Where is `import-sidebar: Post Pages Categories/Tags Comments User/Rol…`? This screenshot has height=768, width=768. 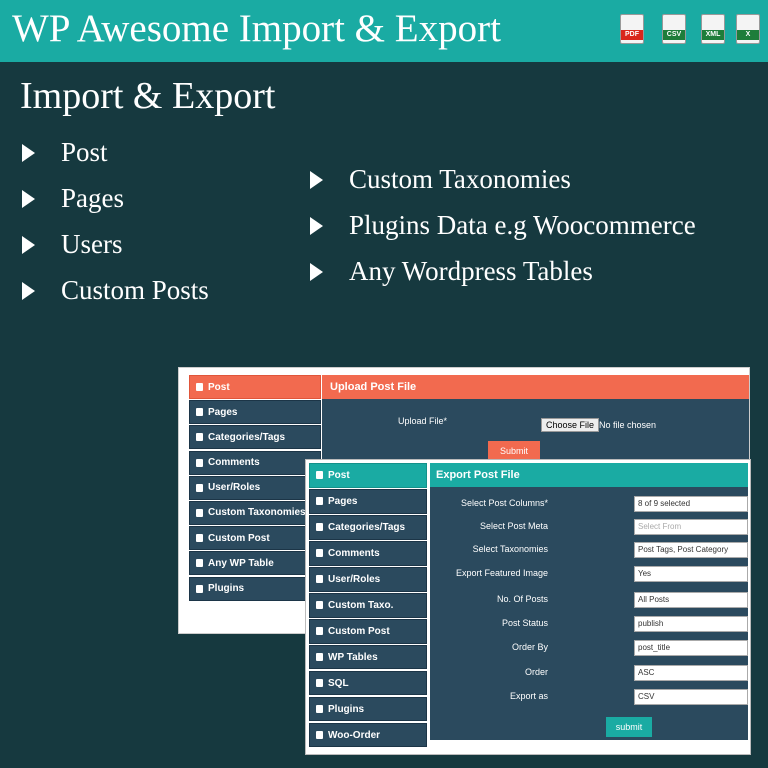 import-sidebar: Post Pages Categories/Tags Comments User/Rol… is located at coordinates (255, 488).